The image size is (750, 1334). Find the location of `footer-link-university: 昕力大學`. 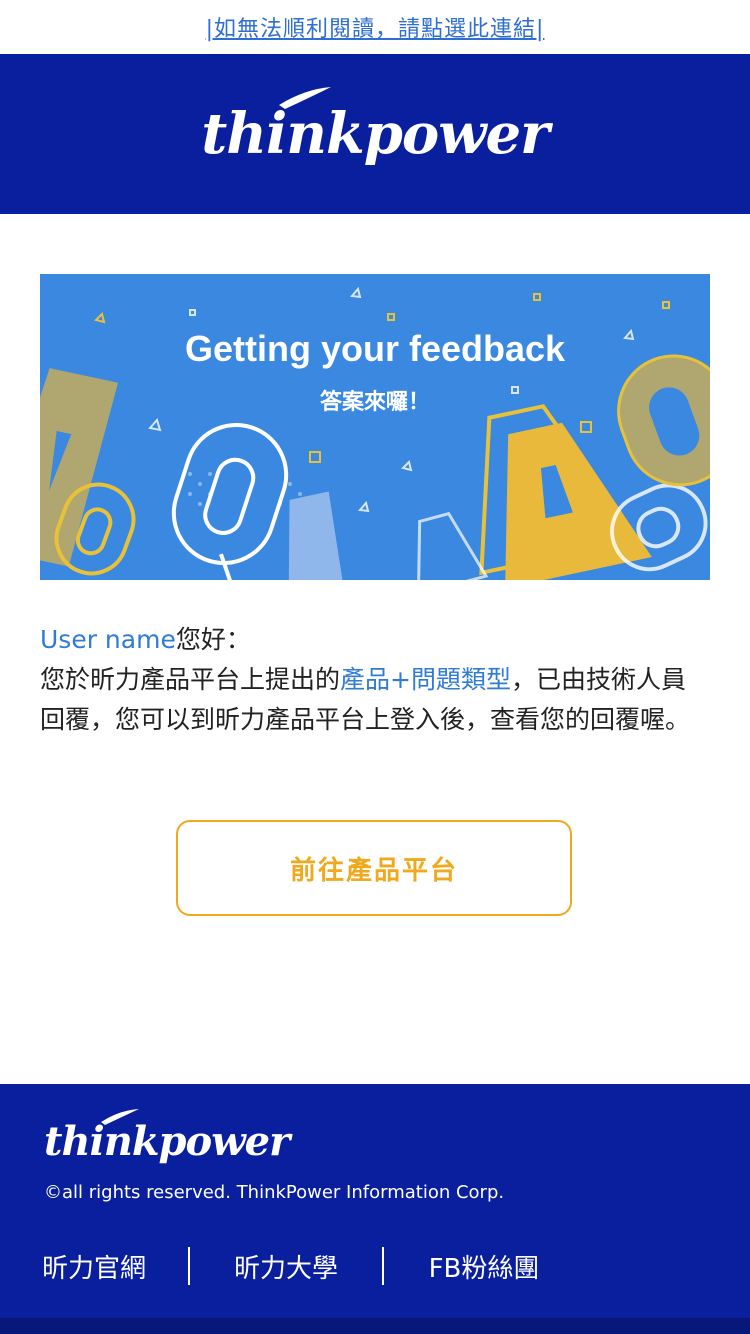

footer-link-university: 昕力大學 is located at coordinates (286, 1266).